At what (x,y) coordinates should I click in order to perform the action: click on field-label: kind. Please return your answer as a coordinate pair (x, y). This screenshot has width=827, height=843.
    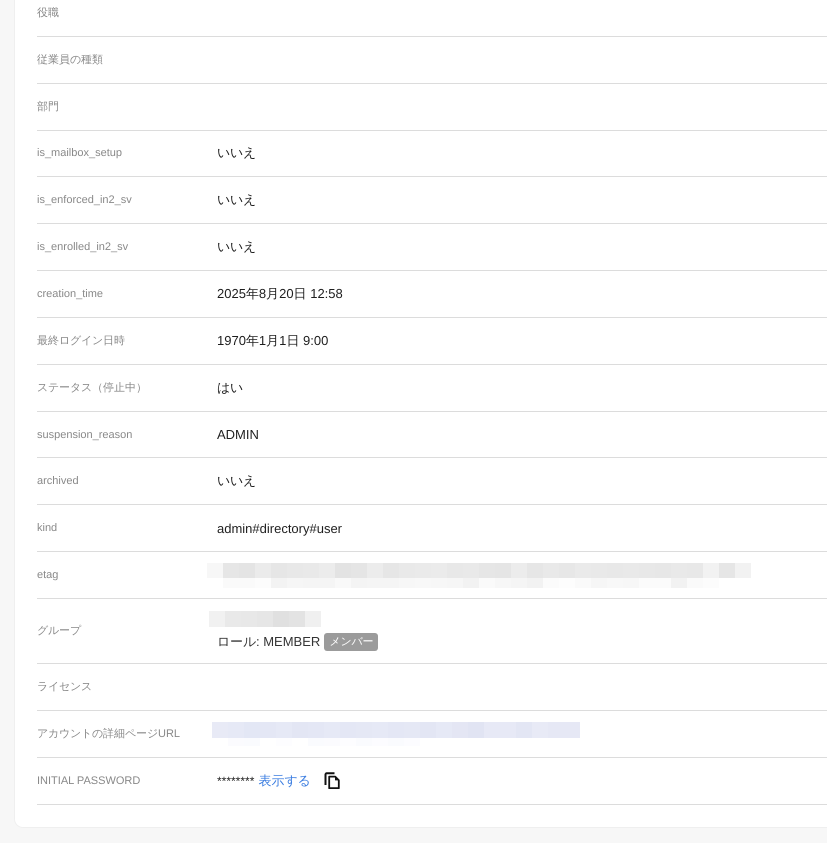
    Looking at the image, I should click on (47, 528).